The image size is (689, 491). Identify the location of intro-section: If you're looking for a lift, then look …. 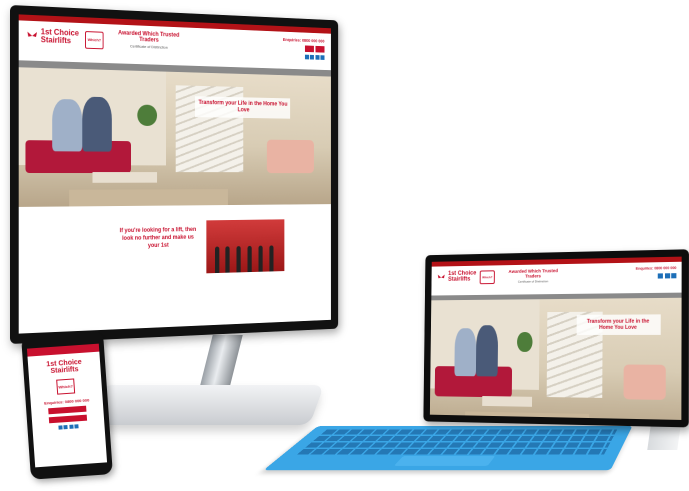
(174, 250).